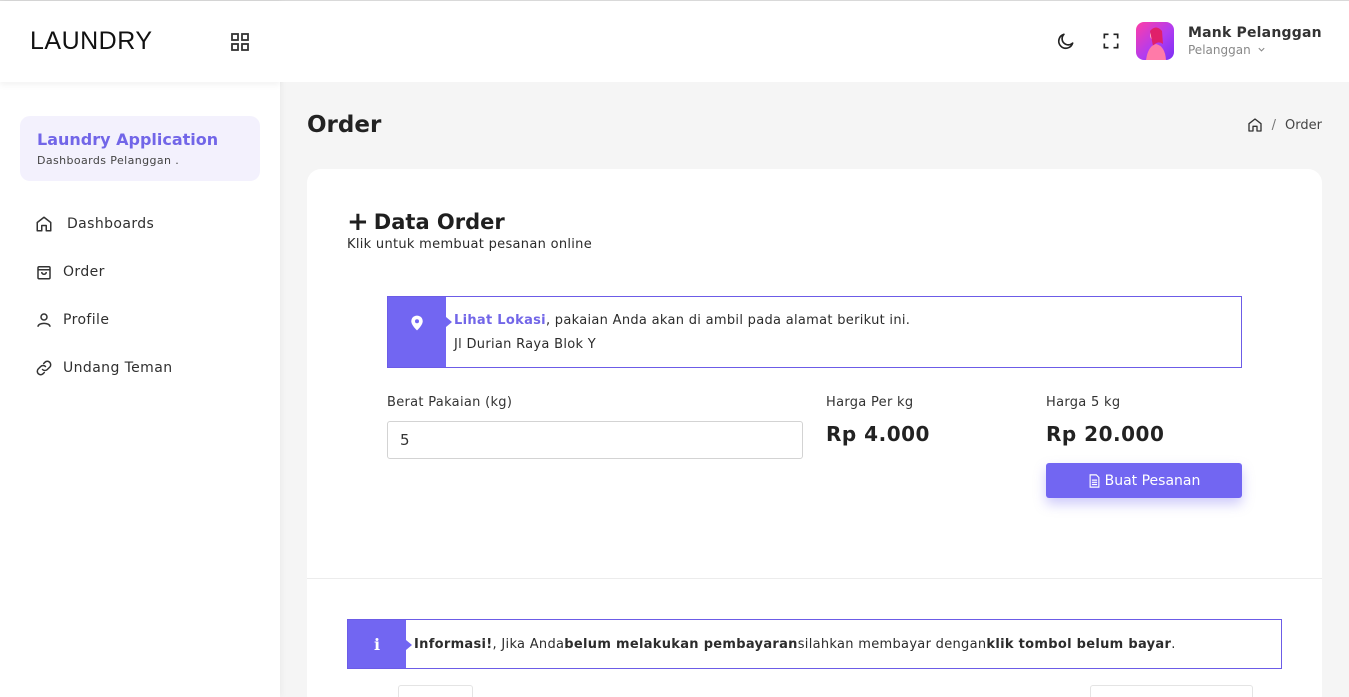 The image size is (1349, 697). What do you see at coordinates (1094, 480) in the screenshot?
I see `document-icon` at bounding box center [1094, 480].